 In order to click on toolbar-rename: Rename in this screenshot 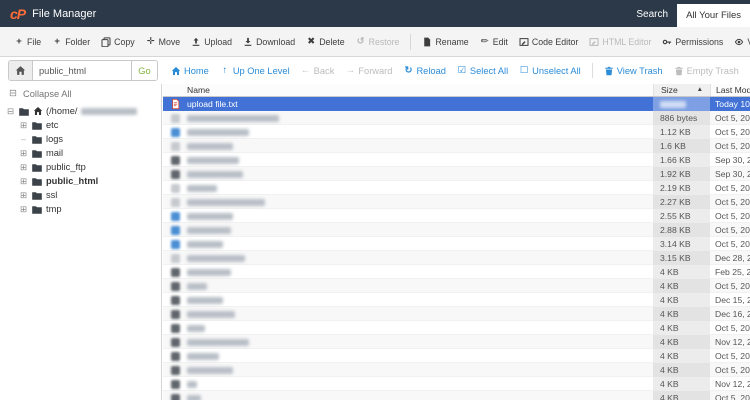, I will do `click(445, 42)`.